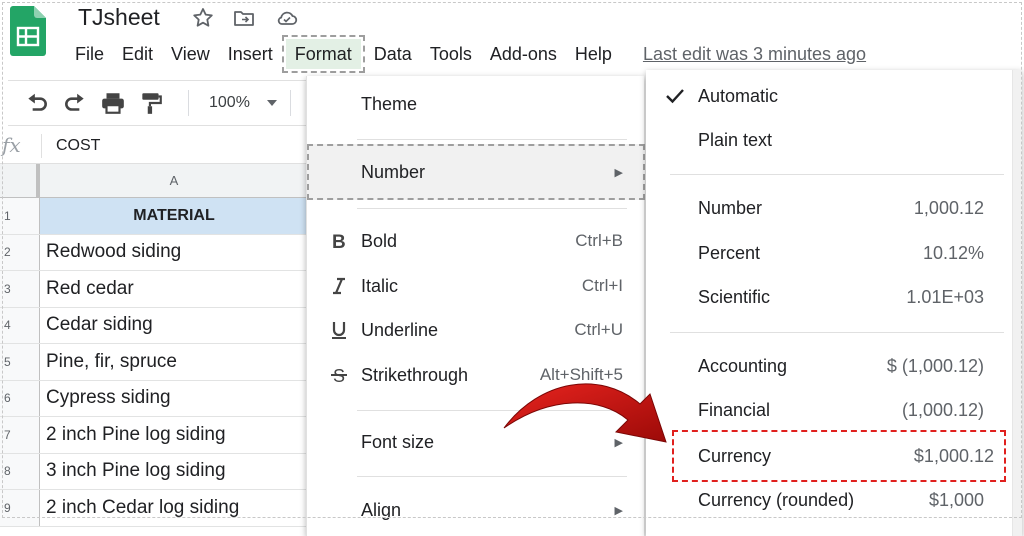  I want to click on row-number: 4, so click(20, 325).